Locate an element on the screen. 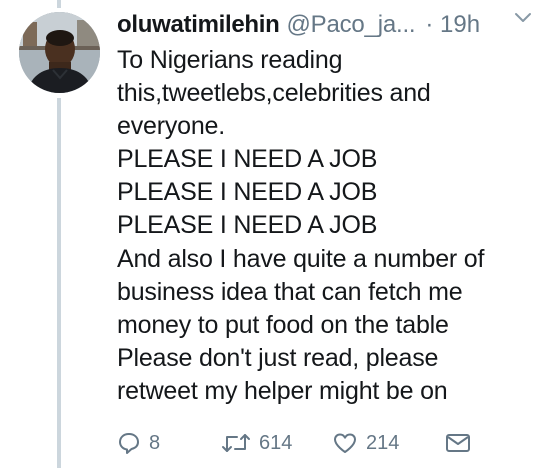 The width and height of the screenshot is (541, 468). reply-count: 8 is located at coordinates (155, 442).